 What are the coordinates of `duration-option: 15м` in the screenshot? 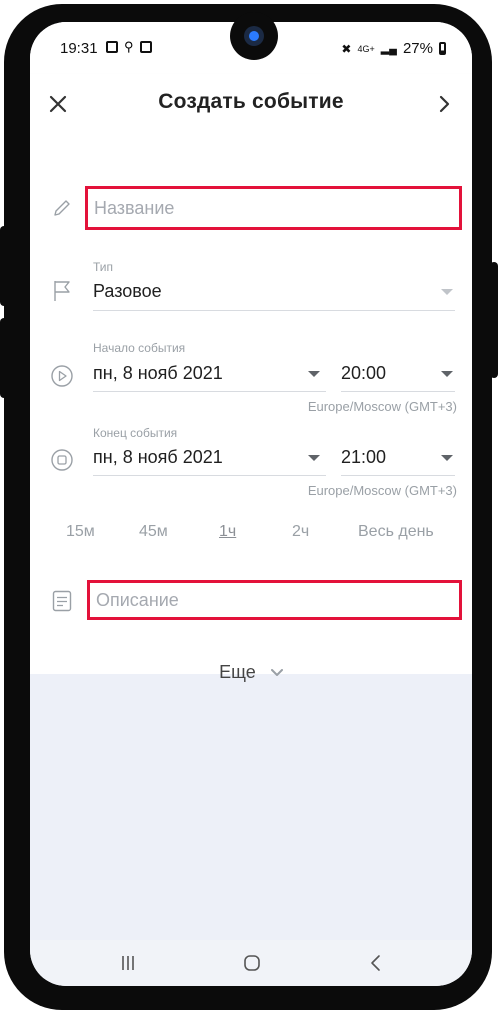 It's located at (80, 532).